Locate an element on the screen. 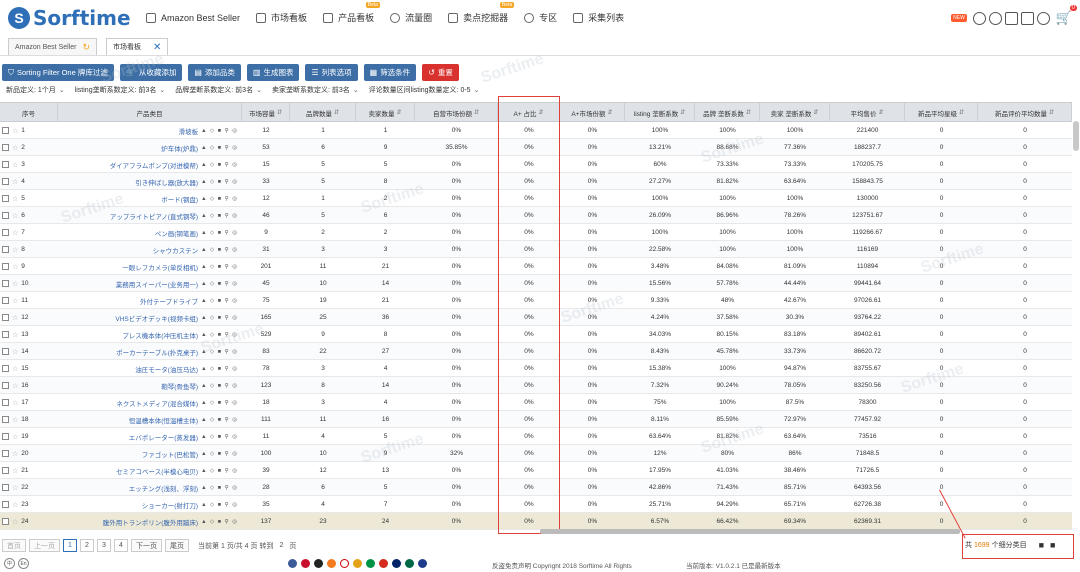 This screenshot has width=1080, height=572. jp-flag-icon is located at coordinates (344, 563).